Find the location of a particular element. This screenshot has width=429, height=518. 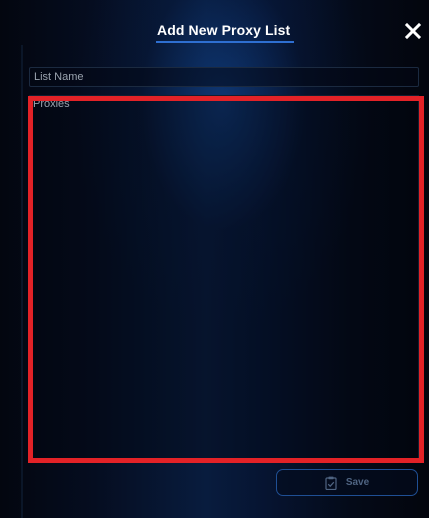

close-button is located at coordinates (413, 31).